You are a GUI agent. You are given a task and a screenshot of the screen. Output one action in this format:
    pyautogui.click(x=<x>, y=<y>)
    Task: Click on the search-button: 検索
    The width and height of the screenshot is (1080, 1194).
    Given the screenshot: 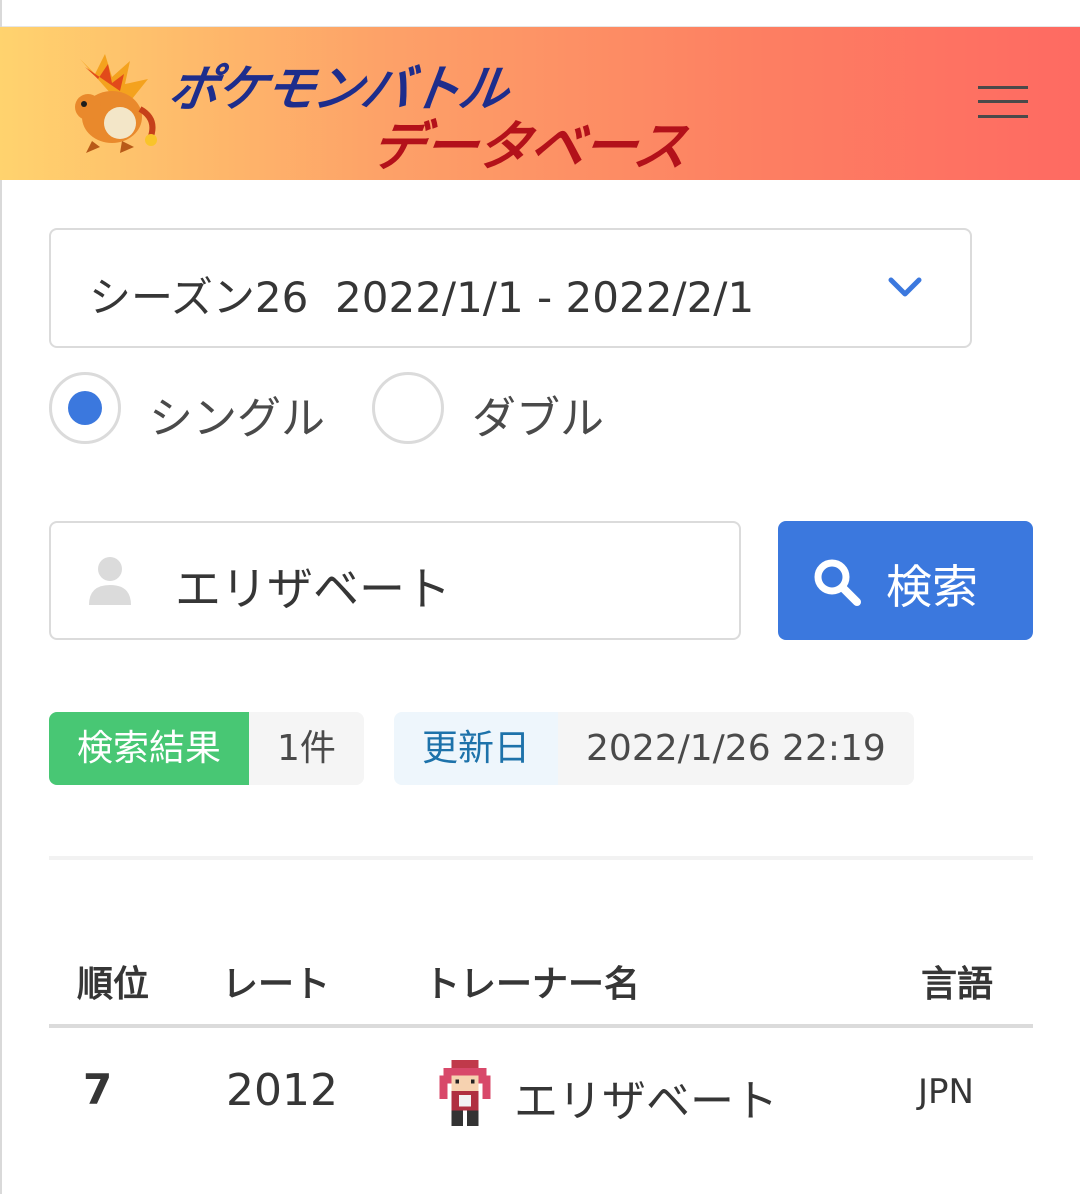 What is the action you would take?
    pyautogui.click(x=905, y=580)
    